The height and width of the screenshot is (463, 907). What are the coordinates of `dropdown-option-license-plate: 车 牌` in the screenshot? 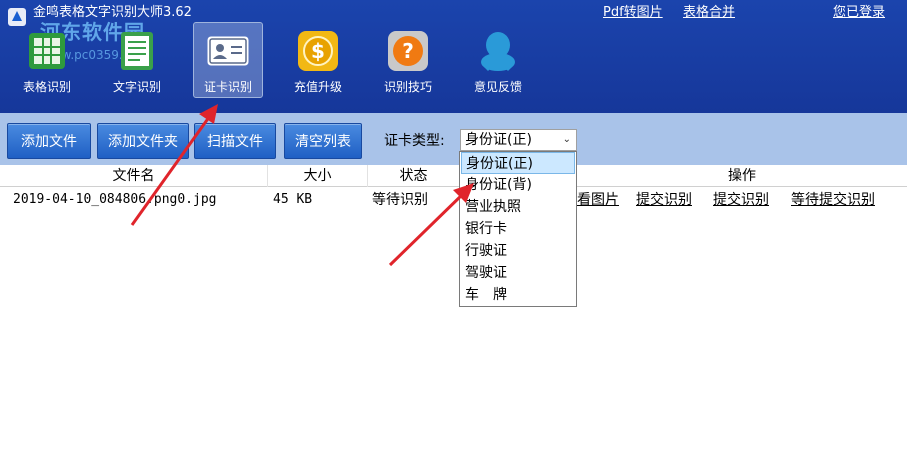 It's located at (518, 295).